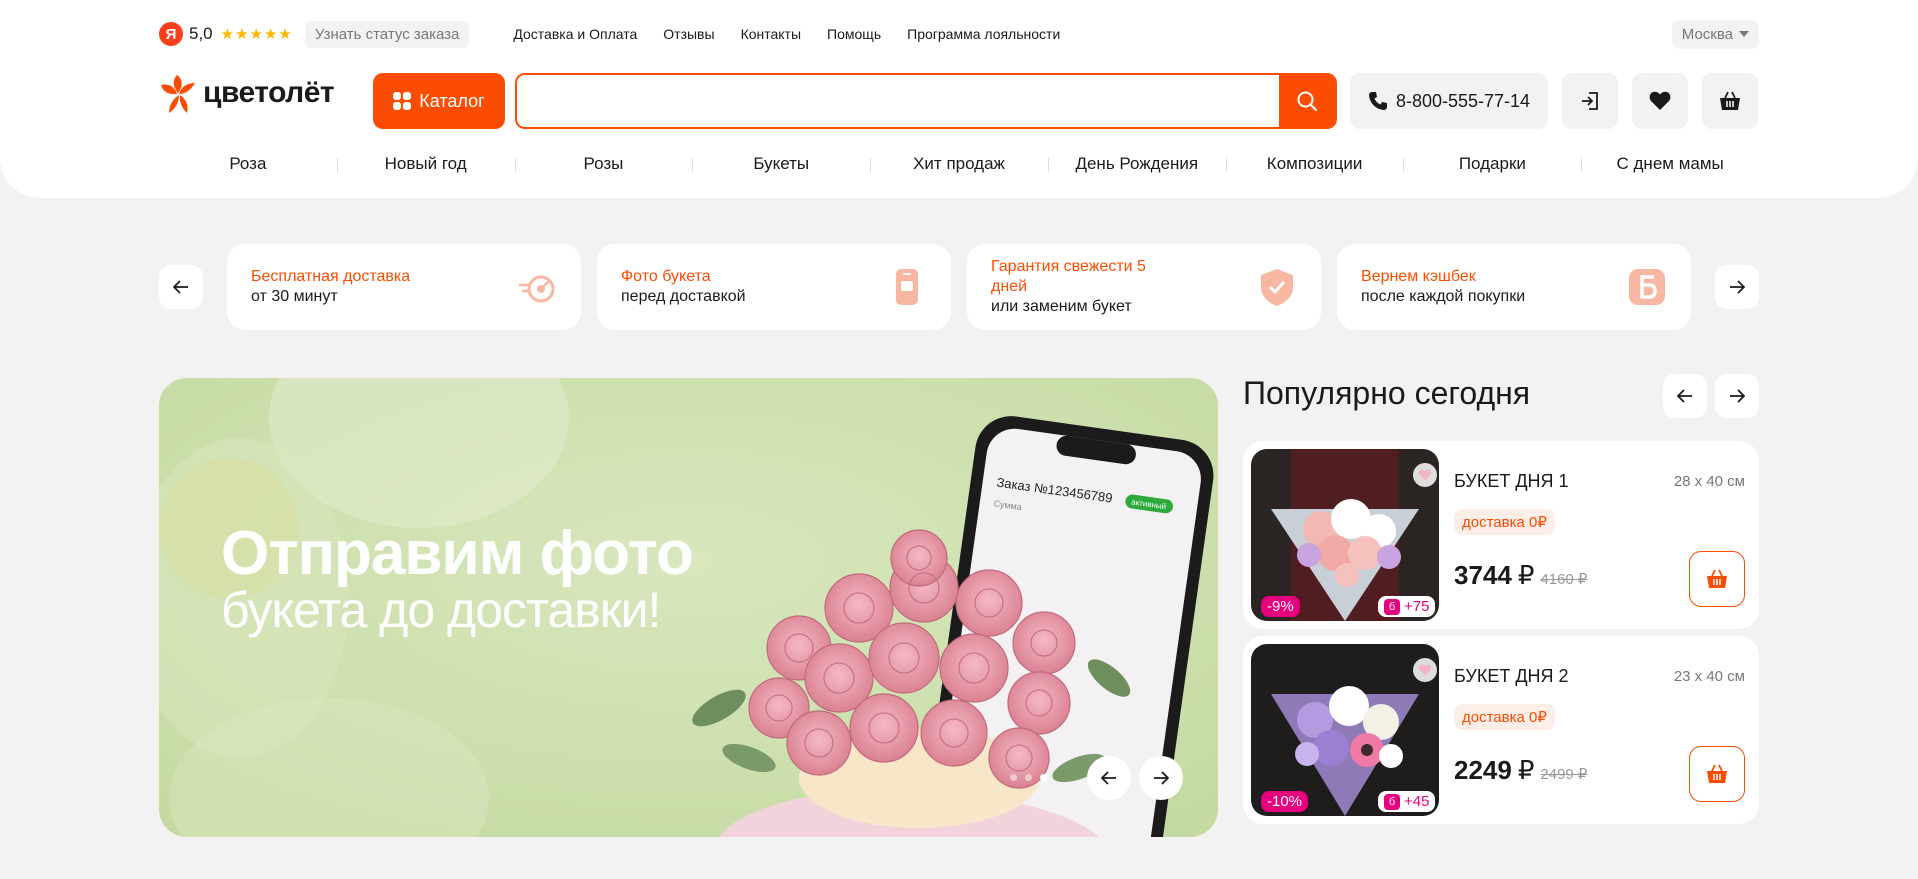  What do you see at coordinates (294, 296) in the screenshot?
I see `benefit-subtitle: от 30 минут` at bounding box center [294, 296].